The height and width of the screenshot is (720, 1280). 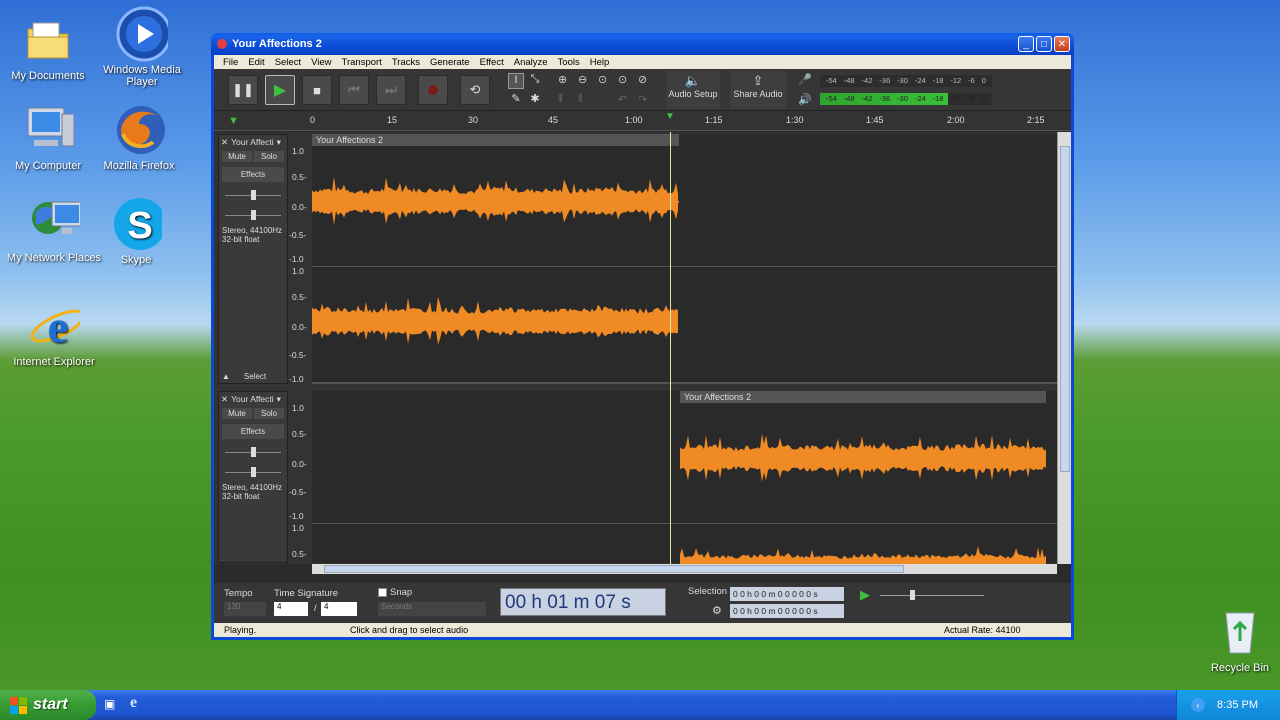 I want to click on start-button: start, so click(x=48, y=705).